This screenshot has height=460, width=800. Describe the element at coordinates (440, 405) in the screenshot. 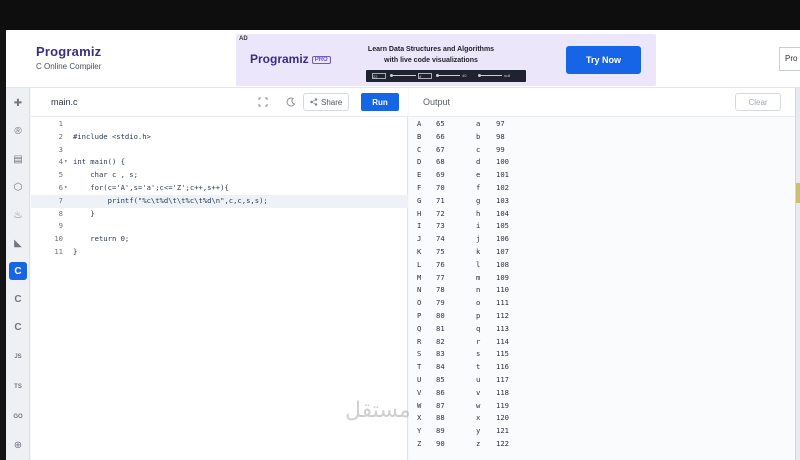

I see `output-value: 87` at that location.